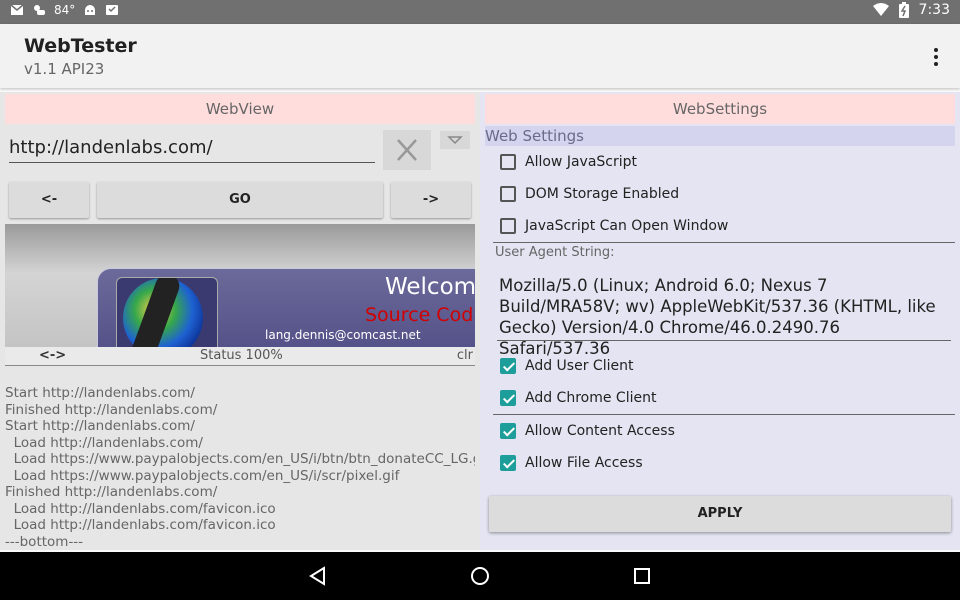 Image resolution: width=960 pixels, height=600 pixels. What do you see at coordinates (480, 12) in the screenshot?
I see `status-bar: 84° 7:33` at bounding box center [480, 12].